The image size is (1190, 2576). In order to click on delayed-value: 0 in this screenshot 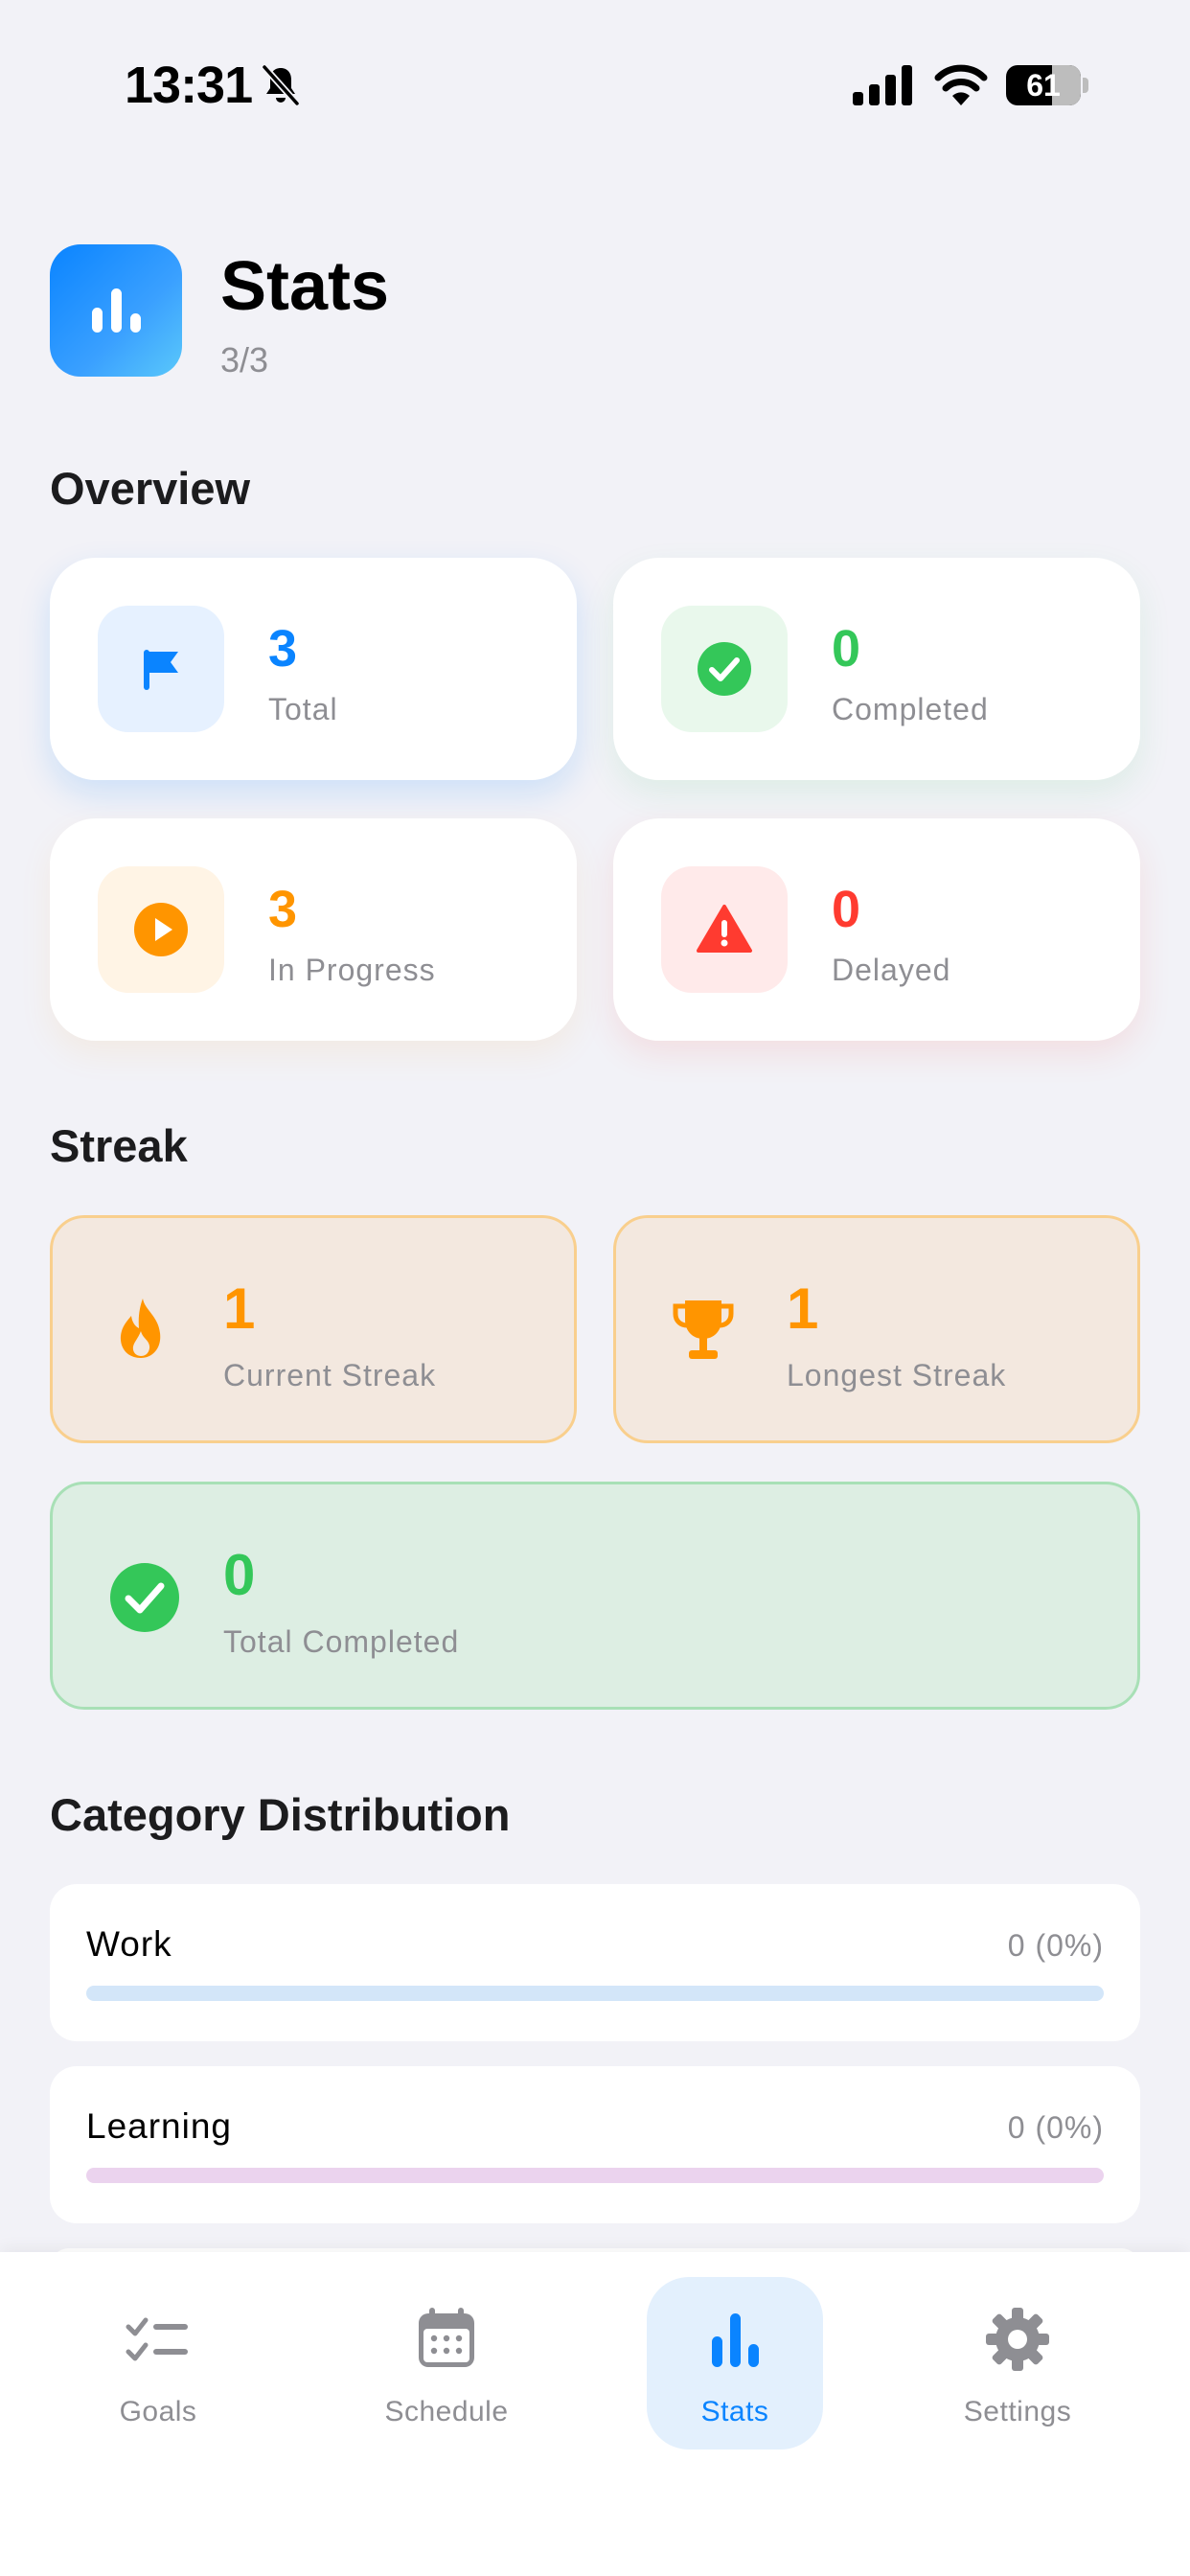, I will do `click(847, 909)`.